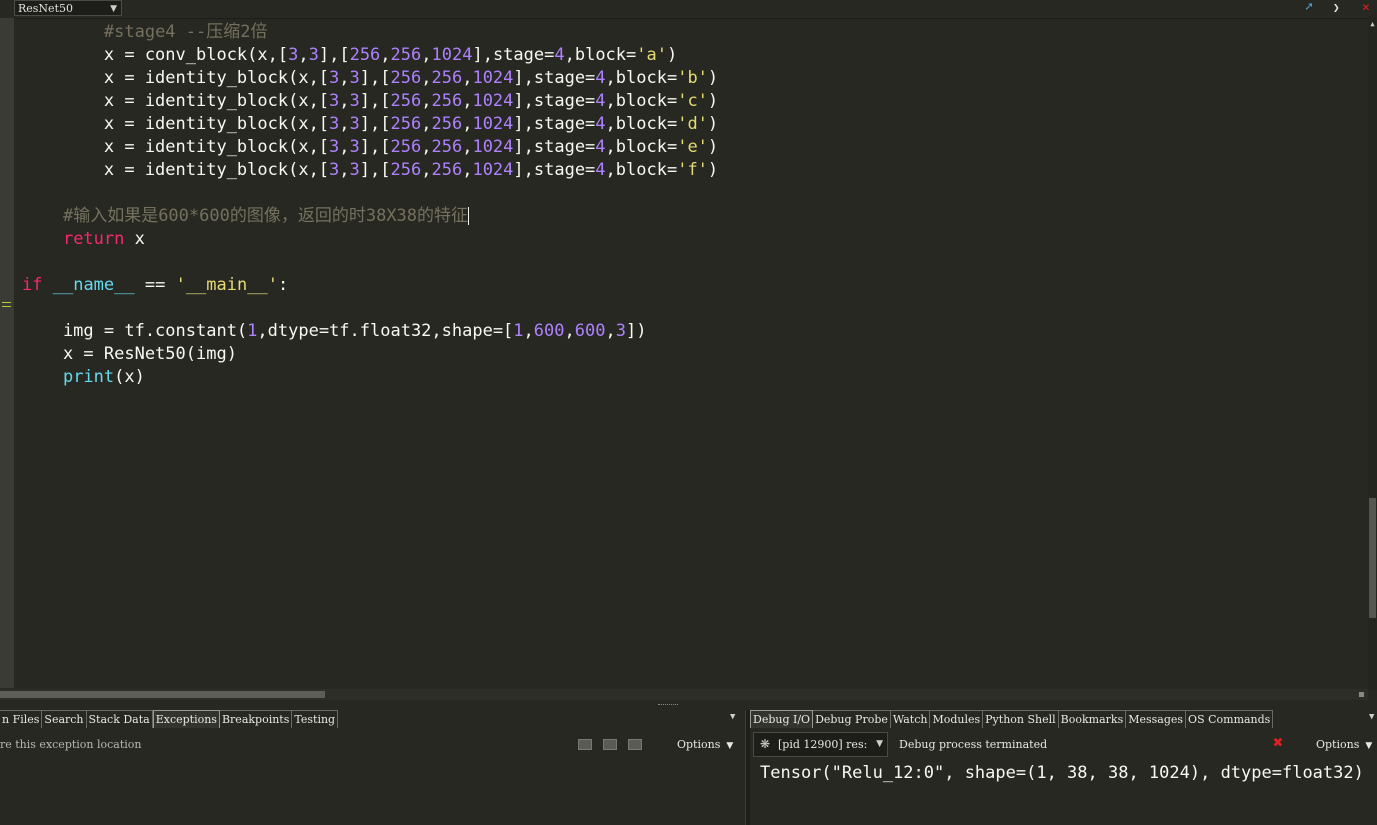 The height and width of the screenshot is (825, 1377). What do you see at coordinates (668, 705) in the screenshot?
I see `splitter-grip` at bounding box center [668, 705].